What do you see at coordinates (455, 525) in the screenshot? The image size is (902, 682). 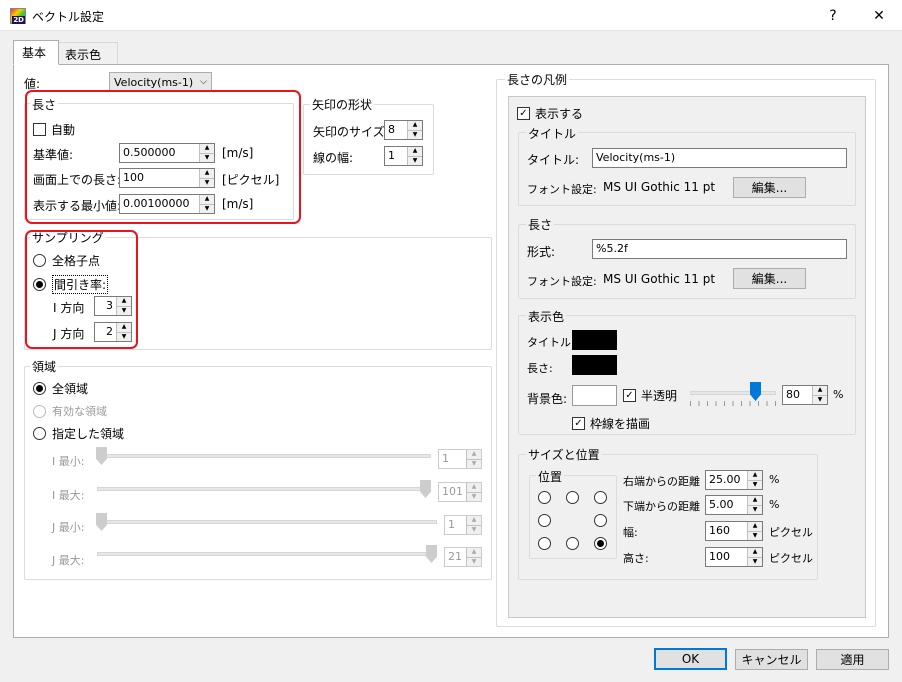 I see `j-min-input: 1` at bounding box center [455, 525].